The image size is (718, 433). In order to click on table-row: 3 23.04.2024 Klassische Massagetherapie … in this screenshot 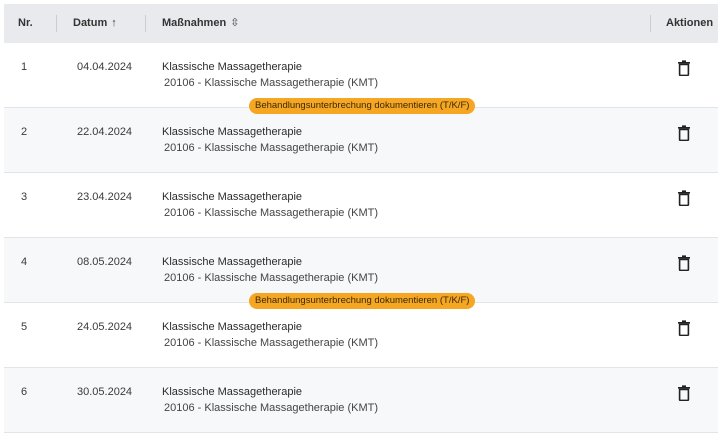, I will do `click(361, 205)`.